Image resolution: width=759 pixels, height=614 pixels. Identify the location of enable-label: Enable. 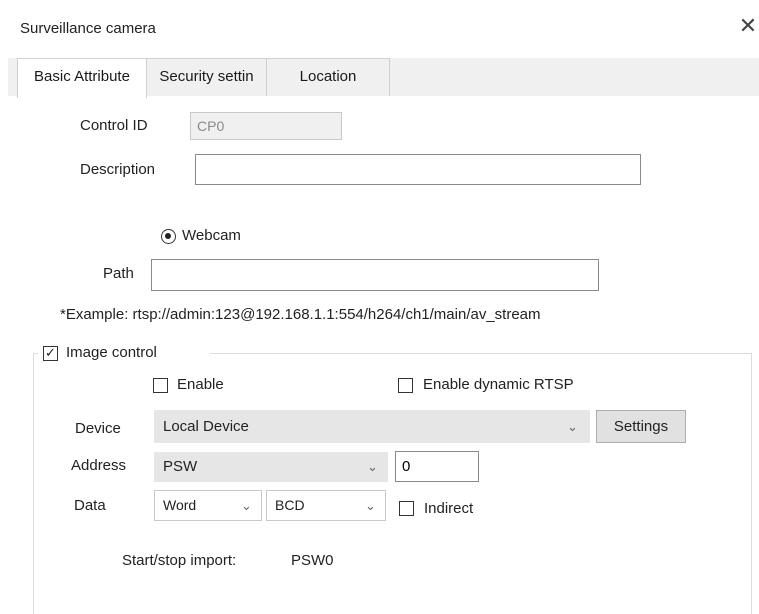
(200, 384).